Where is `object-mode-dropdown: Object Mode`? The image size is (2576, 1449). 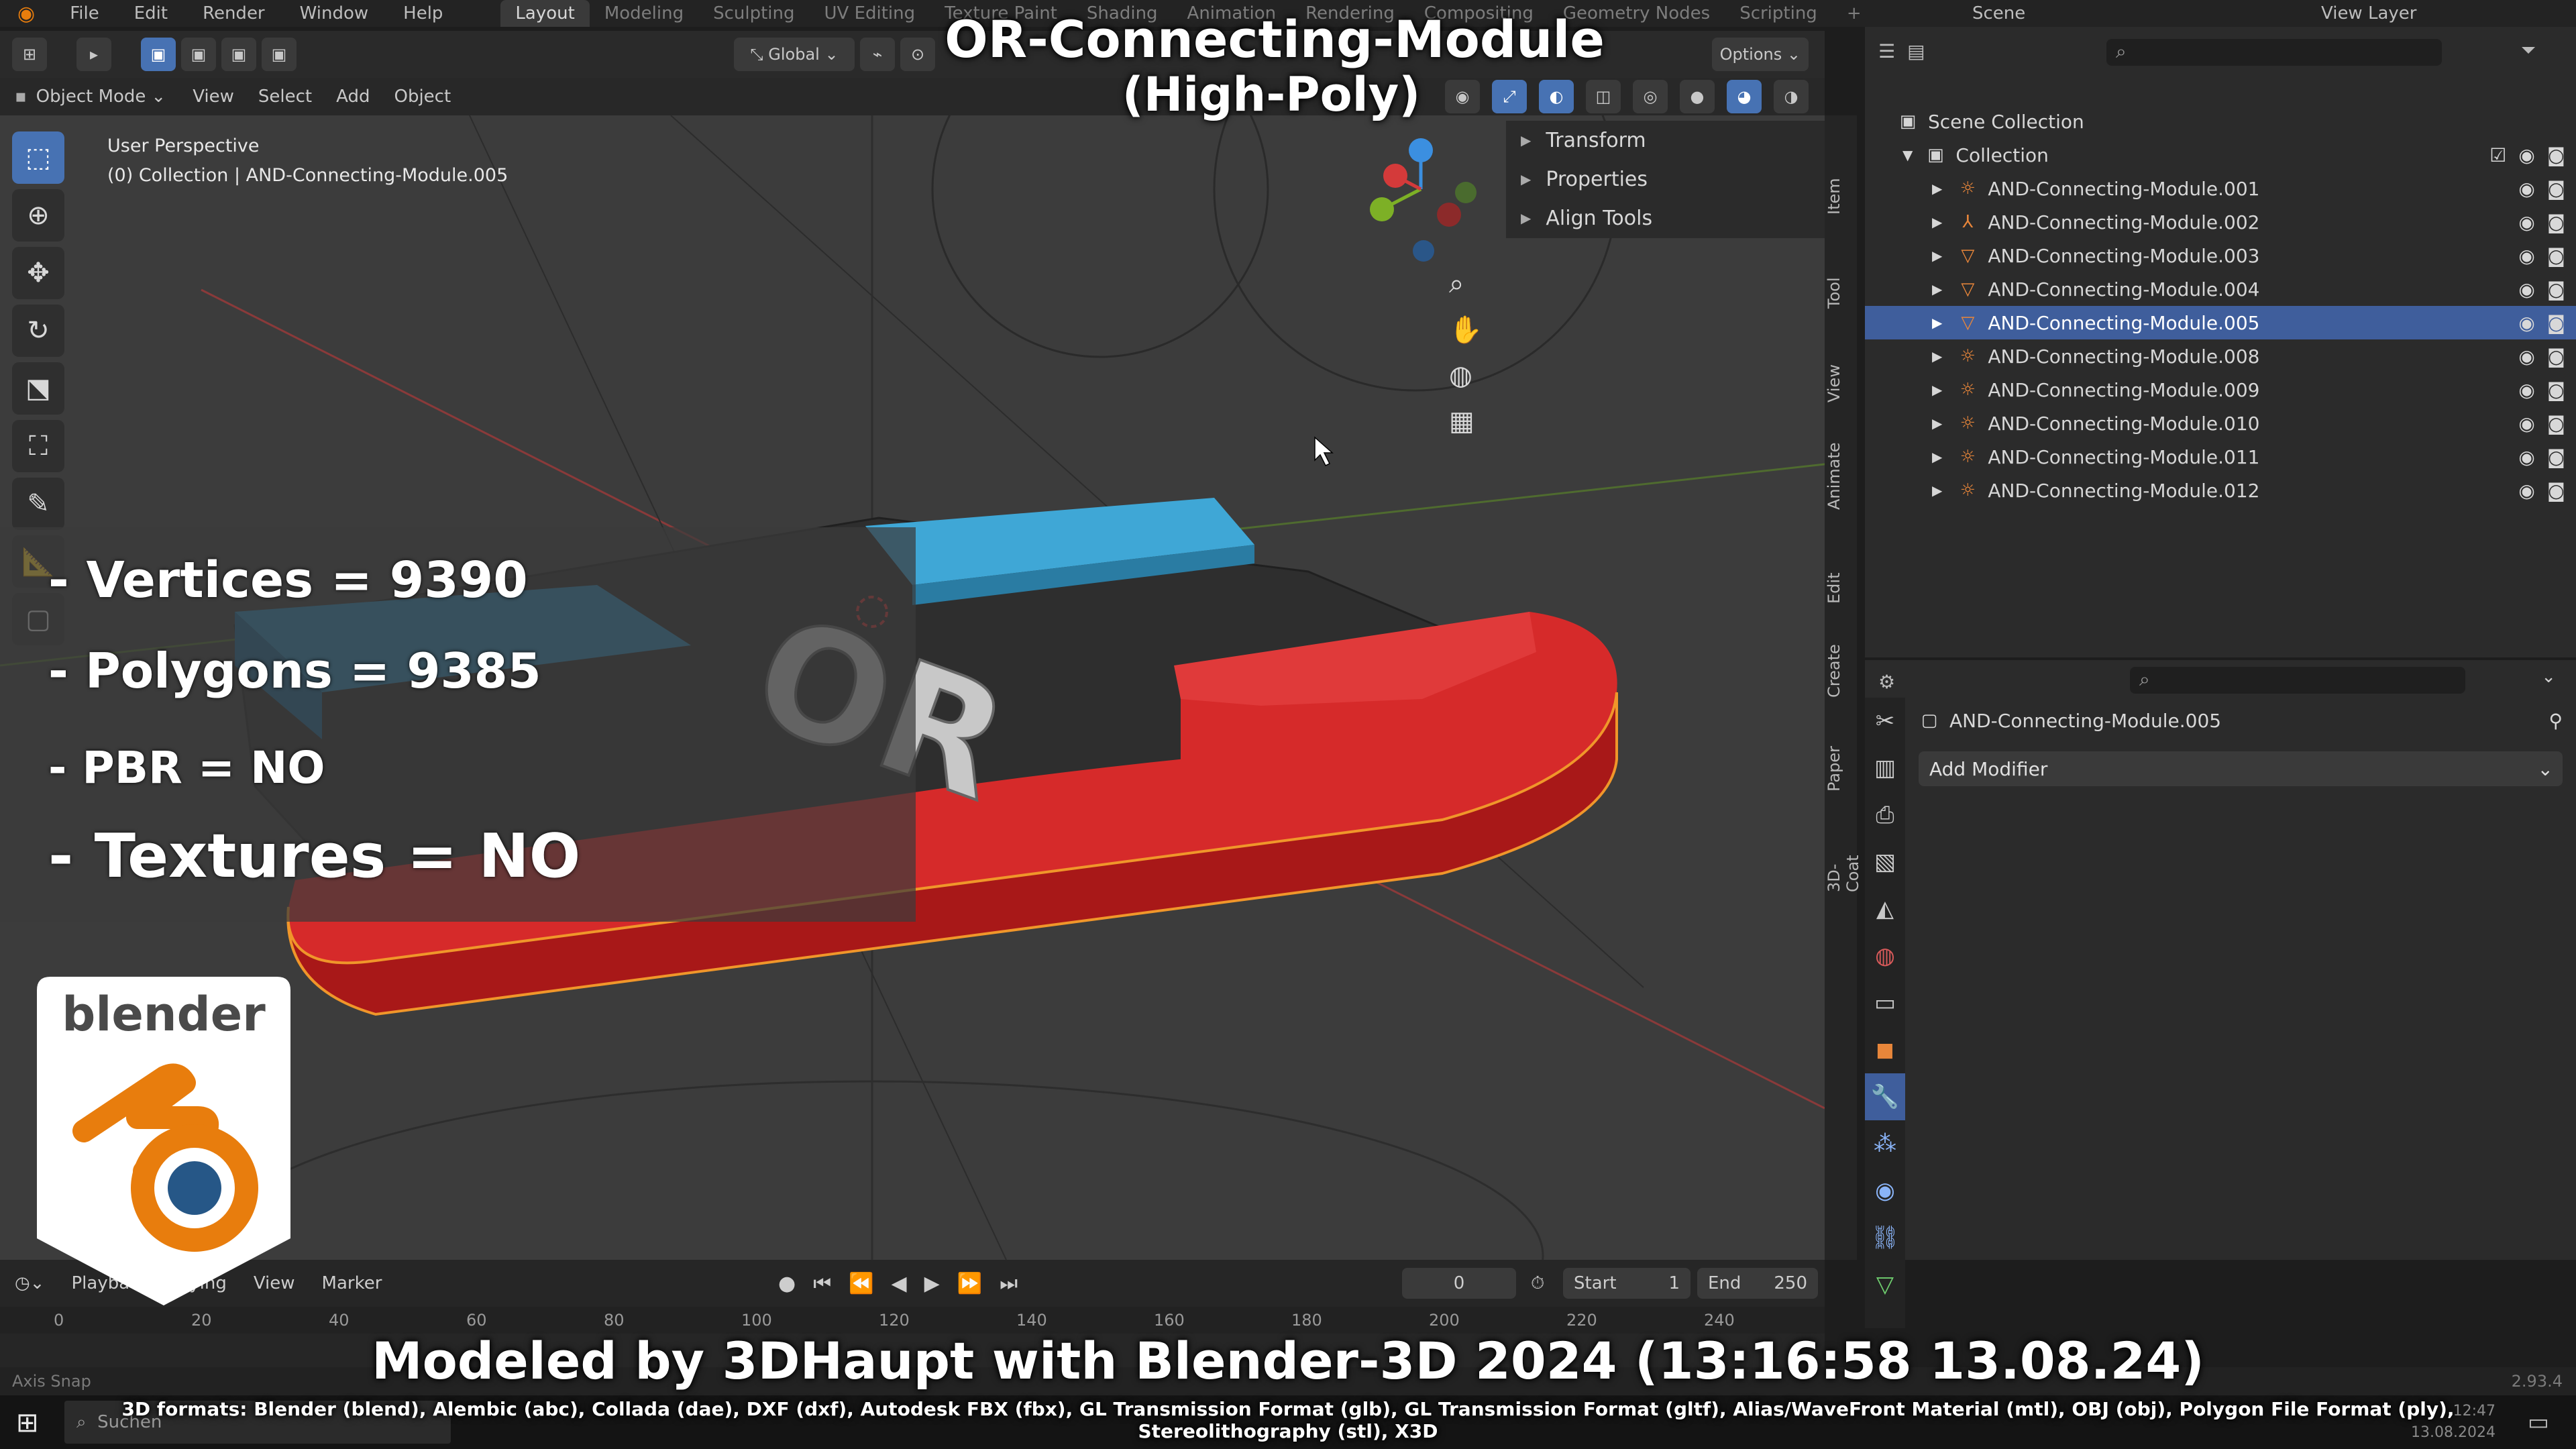
object-mode-dropdown: Object Mode is located at coordinates (91, 97).